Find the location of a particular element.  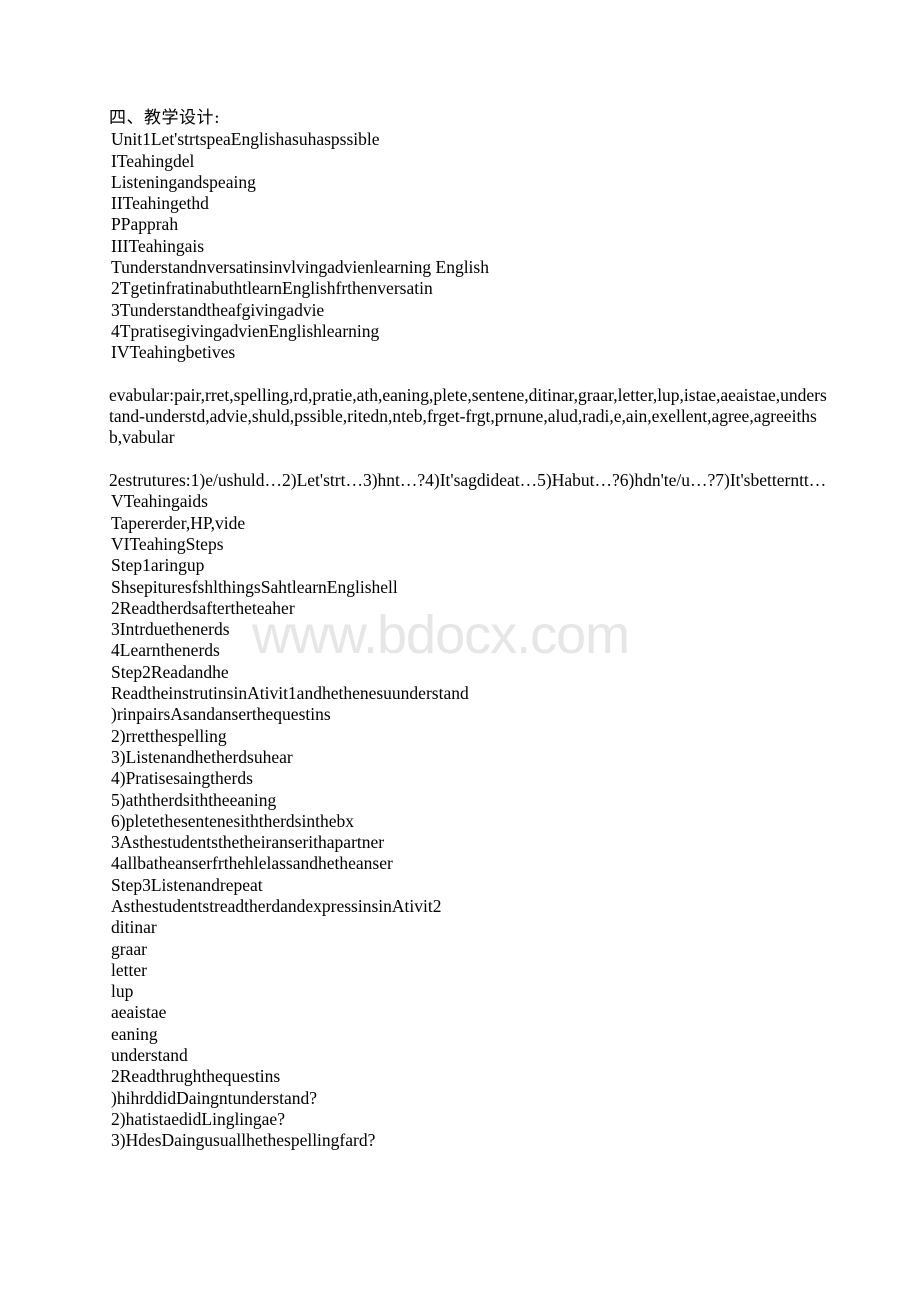

text-line: VITeahingSteps is located at coordinates (167, 543).